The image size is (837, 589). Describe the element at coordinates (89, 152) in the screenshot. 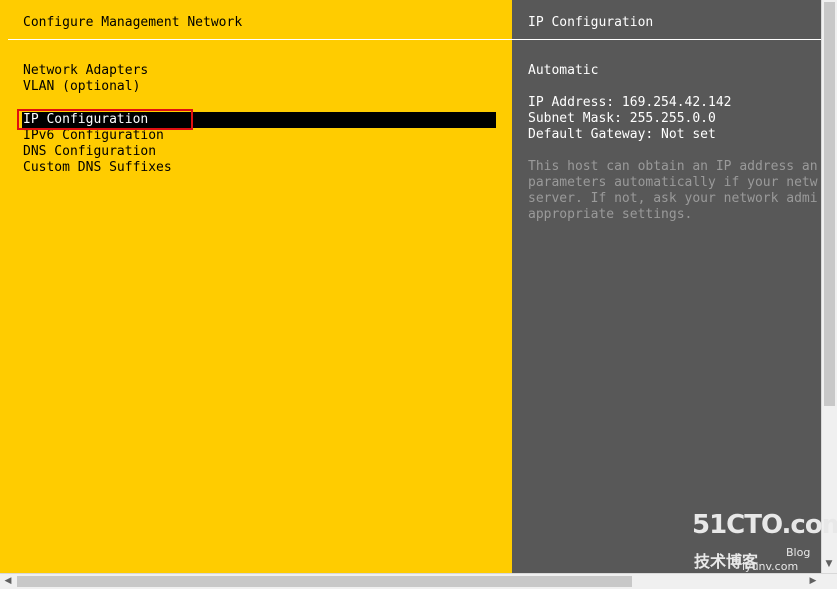

I see `menu-item-dns-configuration: DNS Configuration` at that location.